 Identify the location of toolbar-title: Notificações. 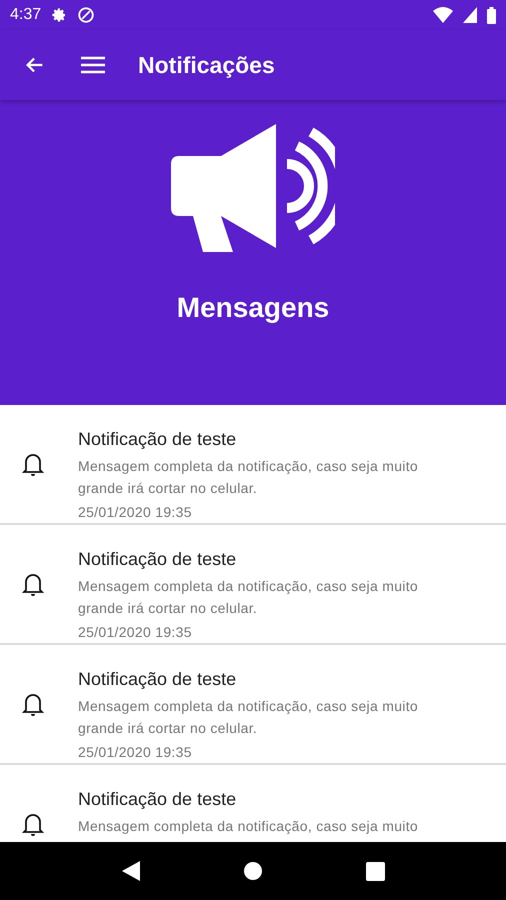
(206, 65).